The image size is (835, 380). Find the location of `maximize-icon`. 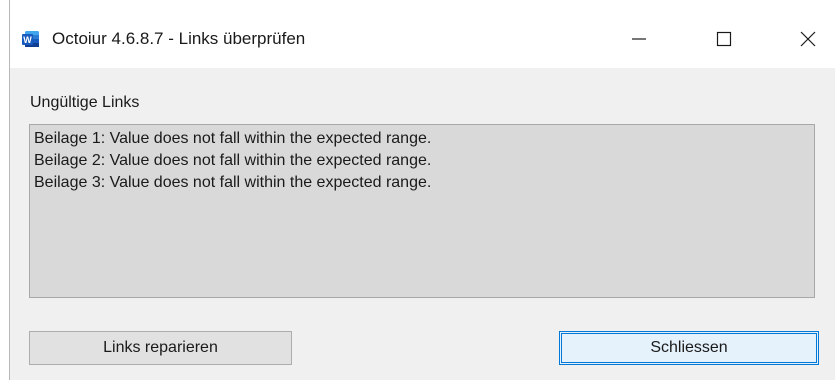

maximize-icon is located at coordinates (724, 39).